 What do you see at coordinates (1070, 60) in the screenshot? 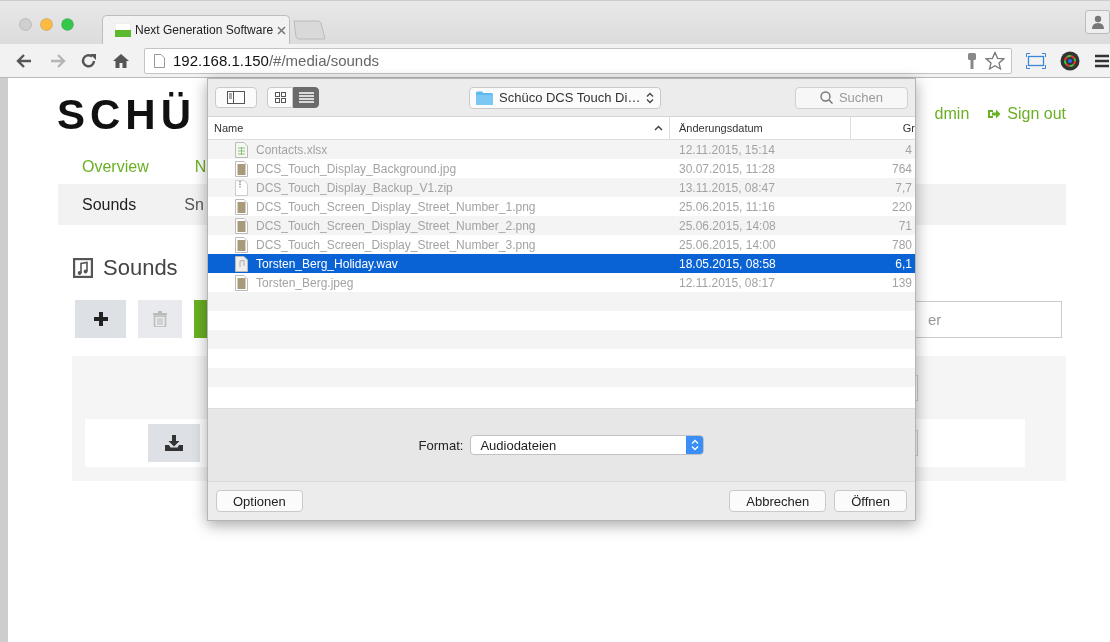
I see `color-wheel-icon` at bounding box center [1070, 60].